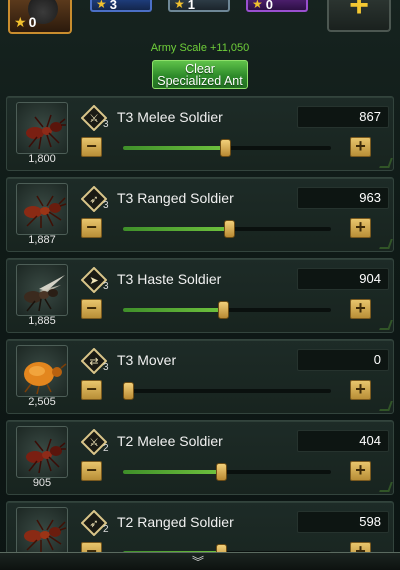 The image size is (400, 570). I want to click on ant-card: 1,887 ➶ 3 T3 Ranged Soldier 963 − +, so click(200, 214).